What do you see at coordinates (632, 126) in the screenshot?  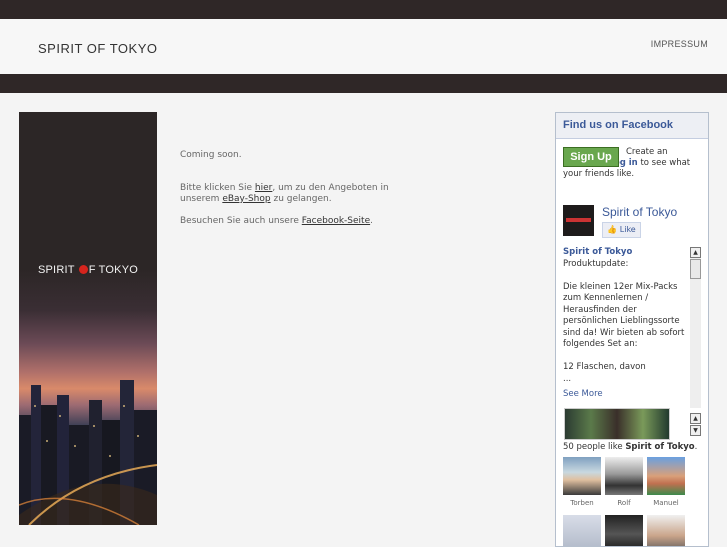 I see `facebook-box-title: Find us on Facebook` at bounding box center [632, 126].